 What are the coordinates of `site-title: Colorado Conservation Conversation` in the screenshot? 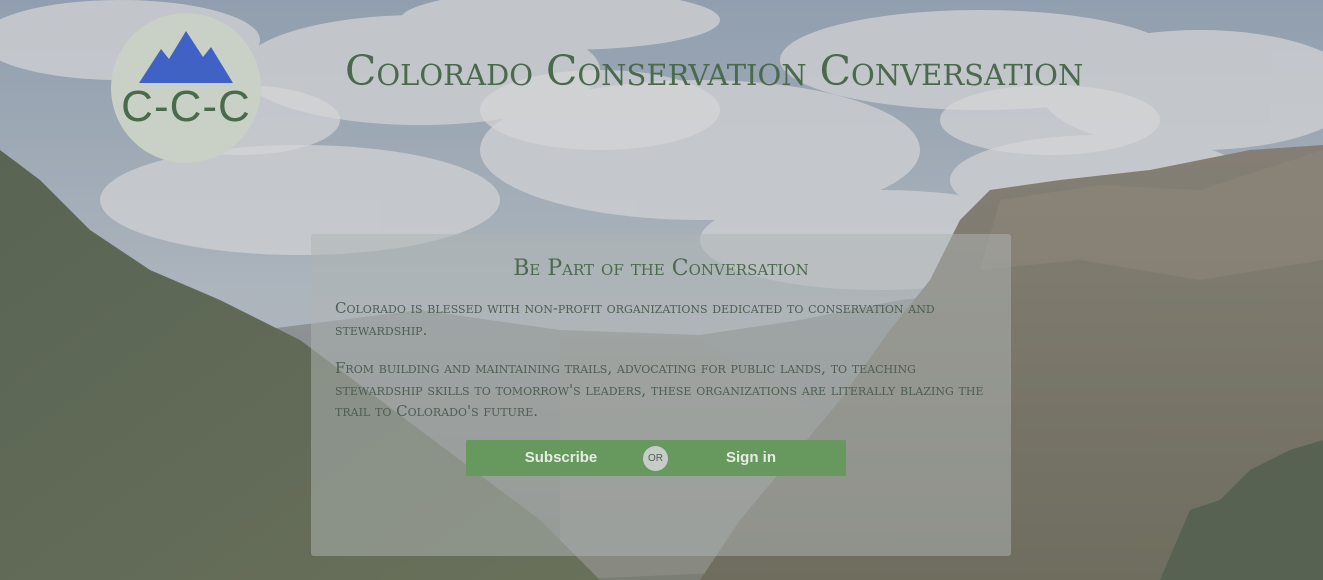 It's located at (714, 71).